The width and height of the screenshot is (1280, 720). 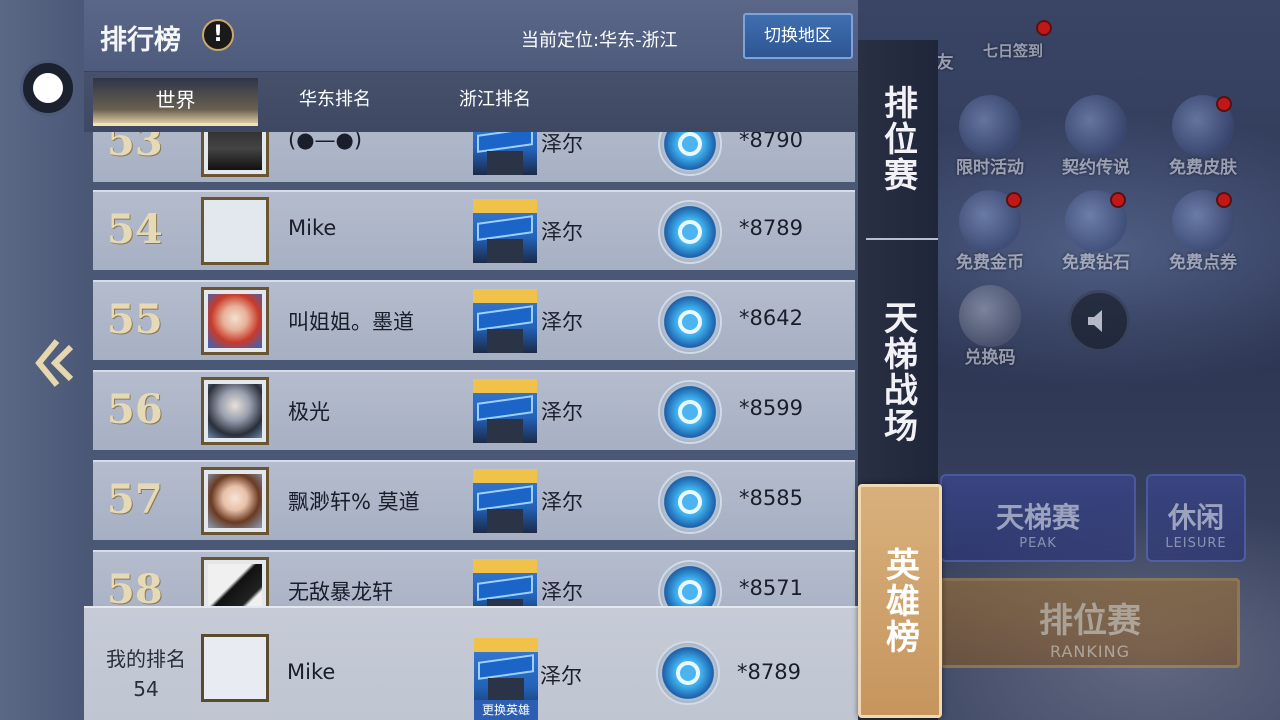 I want to click on ranking-mode-title: 排位赛, so click(x=1090, y=621).